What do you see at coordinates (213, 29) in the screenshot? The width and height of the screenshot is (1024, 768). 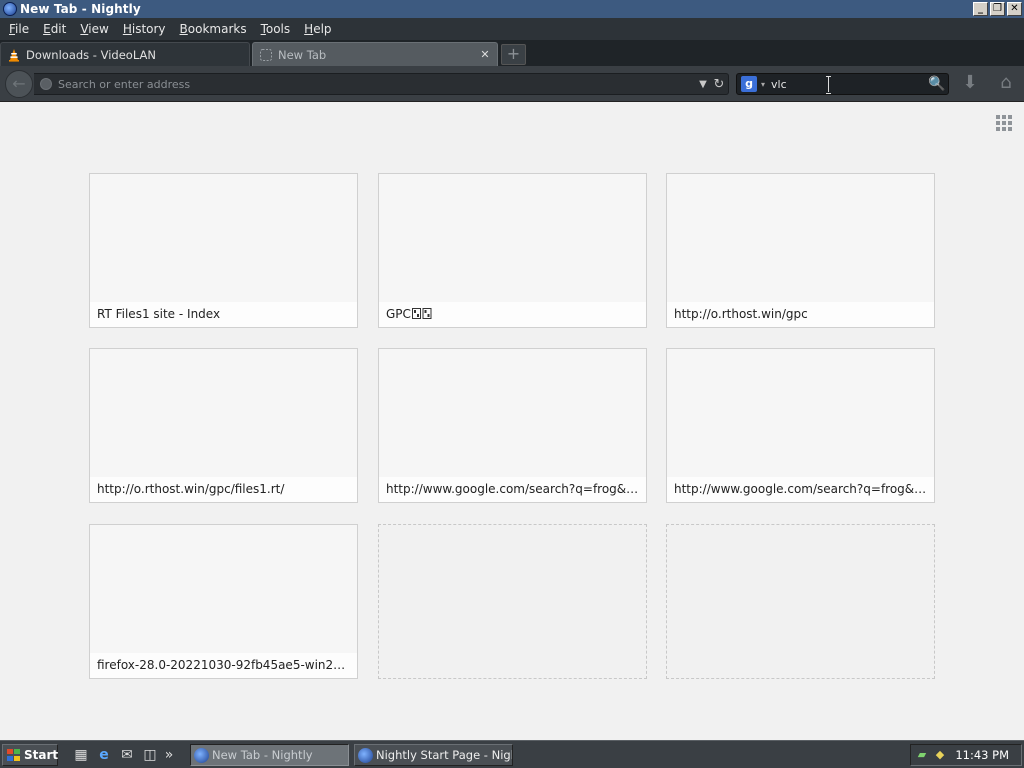 I see `menu-bookmarks: Bookmarks` at bounding box center [213, 29].